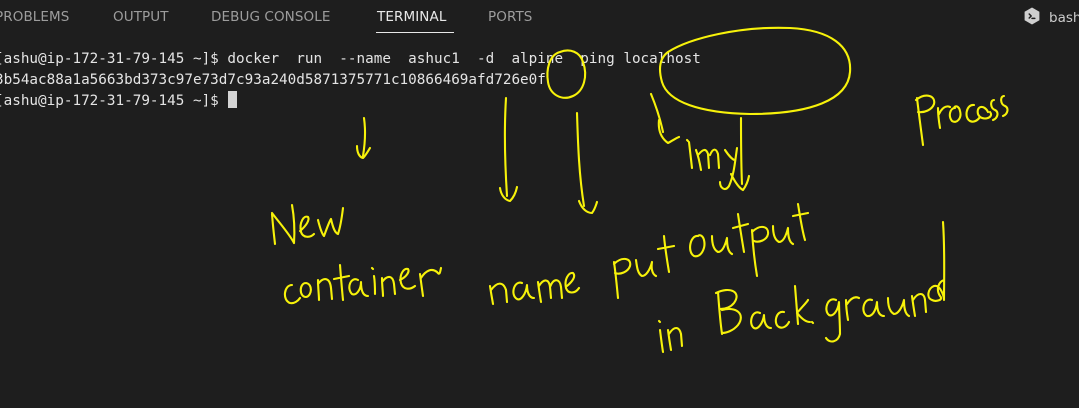  Describe the element at coordinates (271, 17) in the screenshot. I see `tab-debug-console: DEBUG CONSOLE` at that location.